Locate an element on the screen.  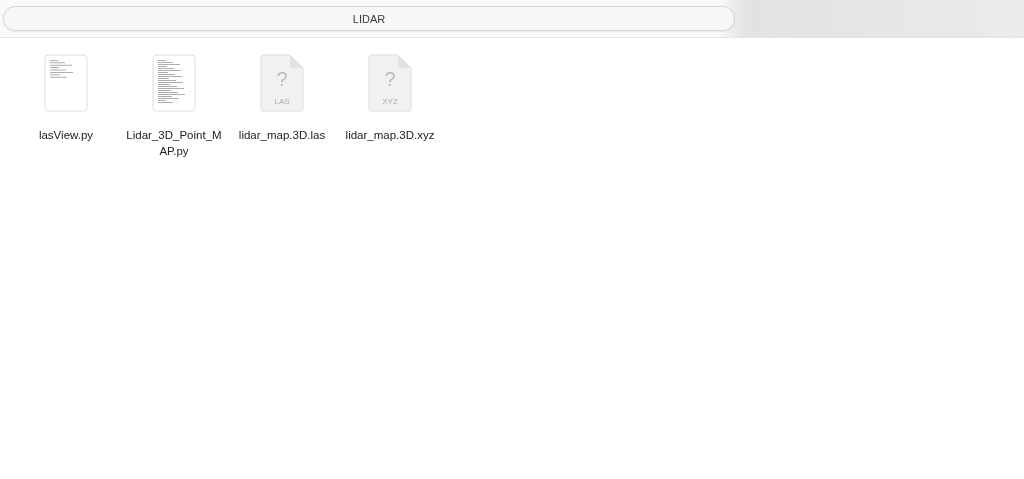
file-name: lidar_map.3D.xyz is located at coordinates (390, 135).